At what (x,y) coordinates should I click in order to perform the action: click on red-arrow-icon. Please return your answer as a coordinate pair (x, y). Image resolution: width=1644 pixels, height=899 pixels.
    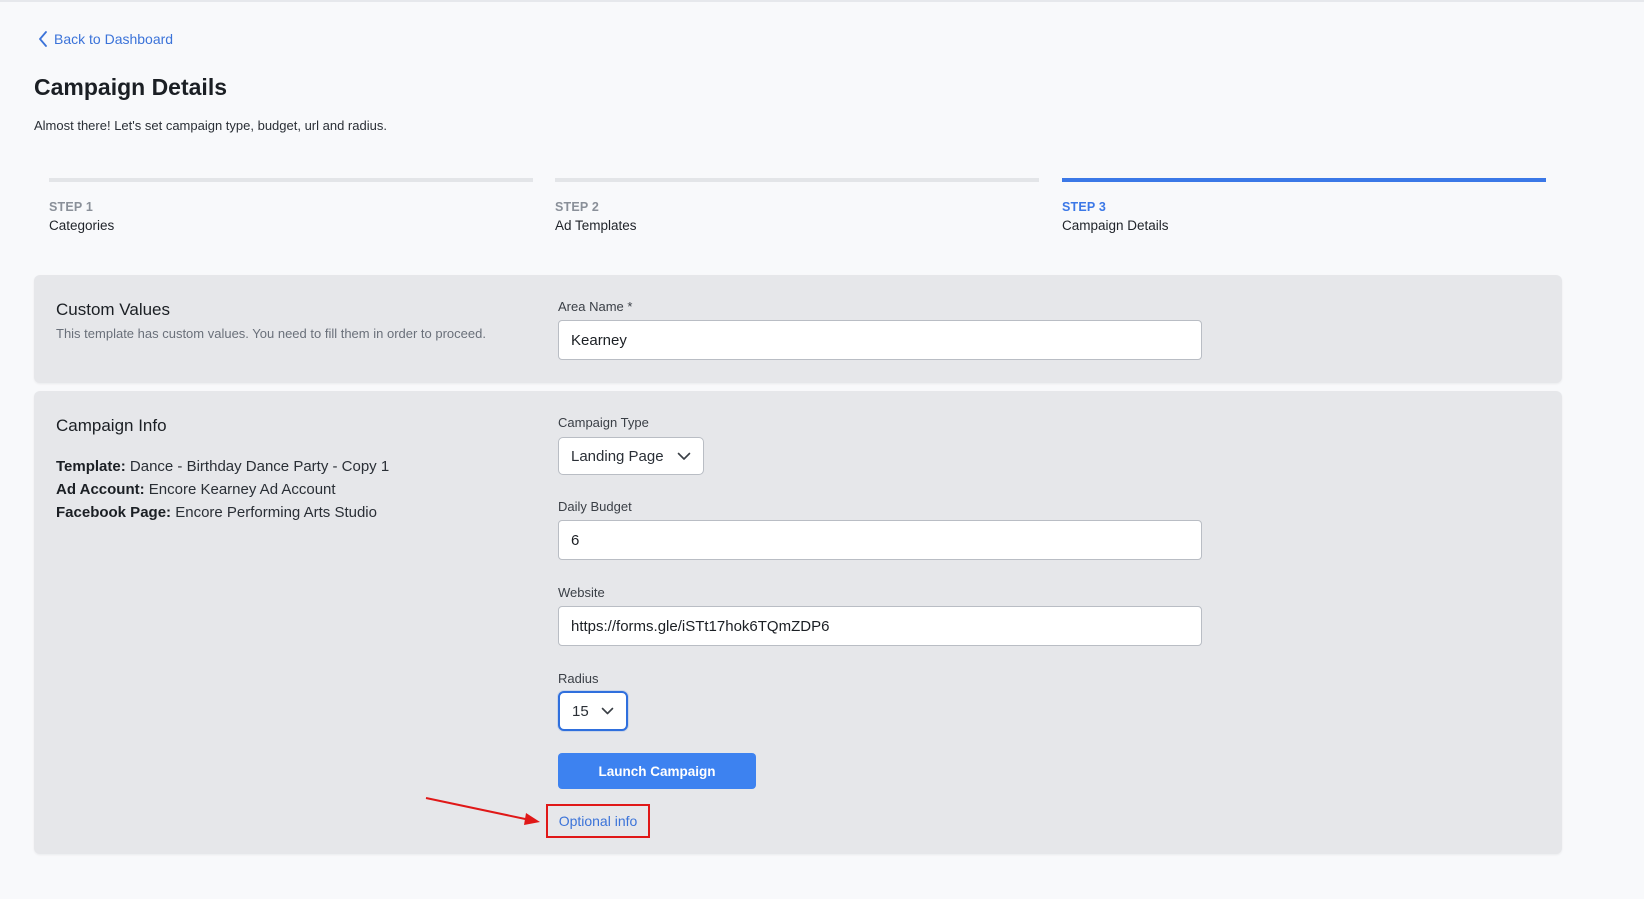
    Looking at the image, I should click on (484, 814).